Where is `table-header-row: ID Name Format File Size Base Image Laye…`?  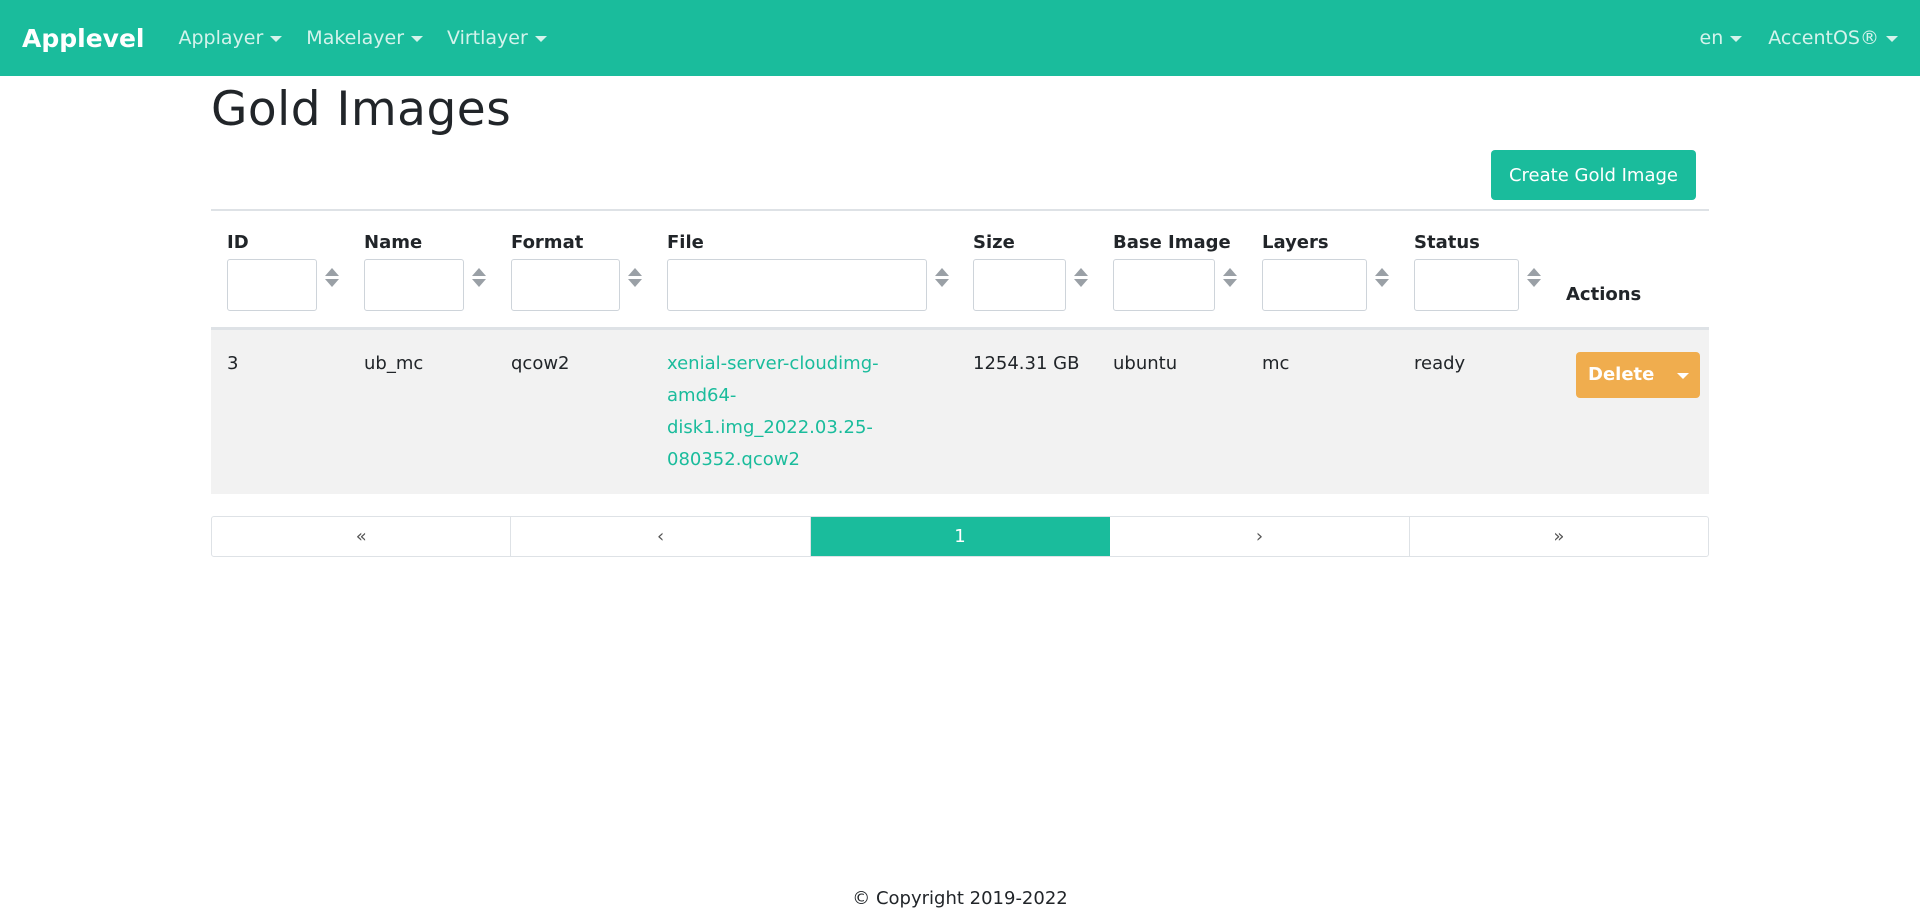
table-header-row: ID Name Format File Size Base Image Laye… is located at coordinates (960, 270).